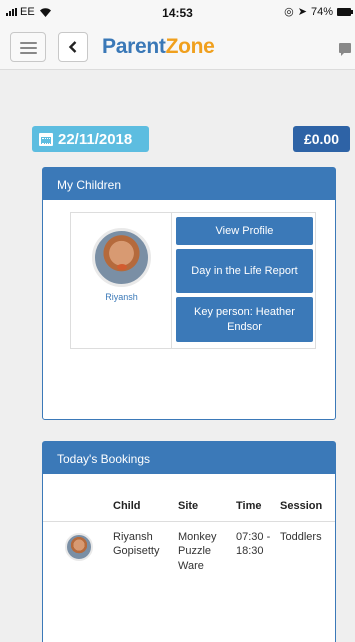  What do you see at coordinates (188, 506) in the screenshot?
I see `column-site: Site` at bounding box center [188, 506].